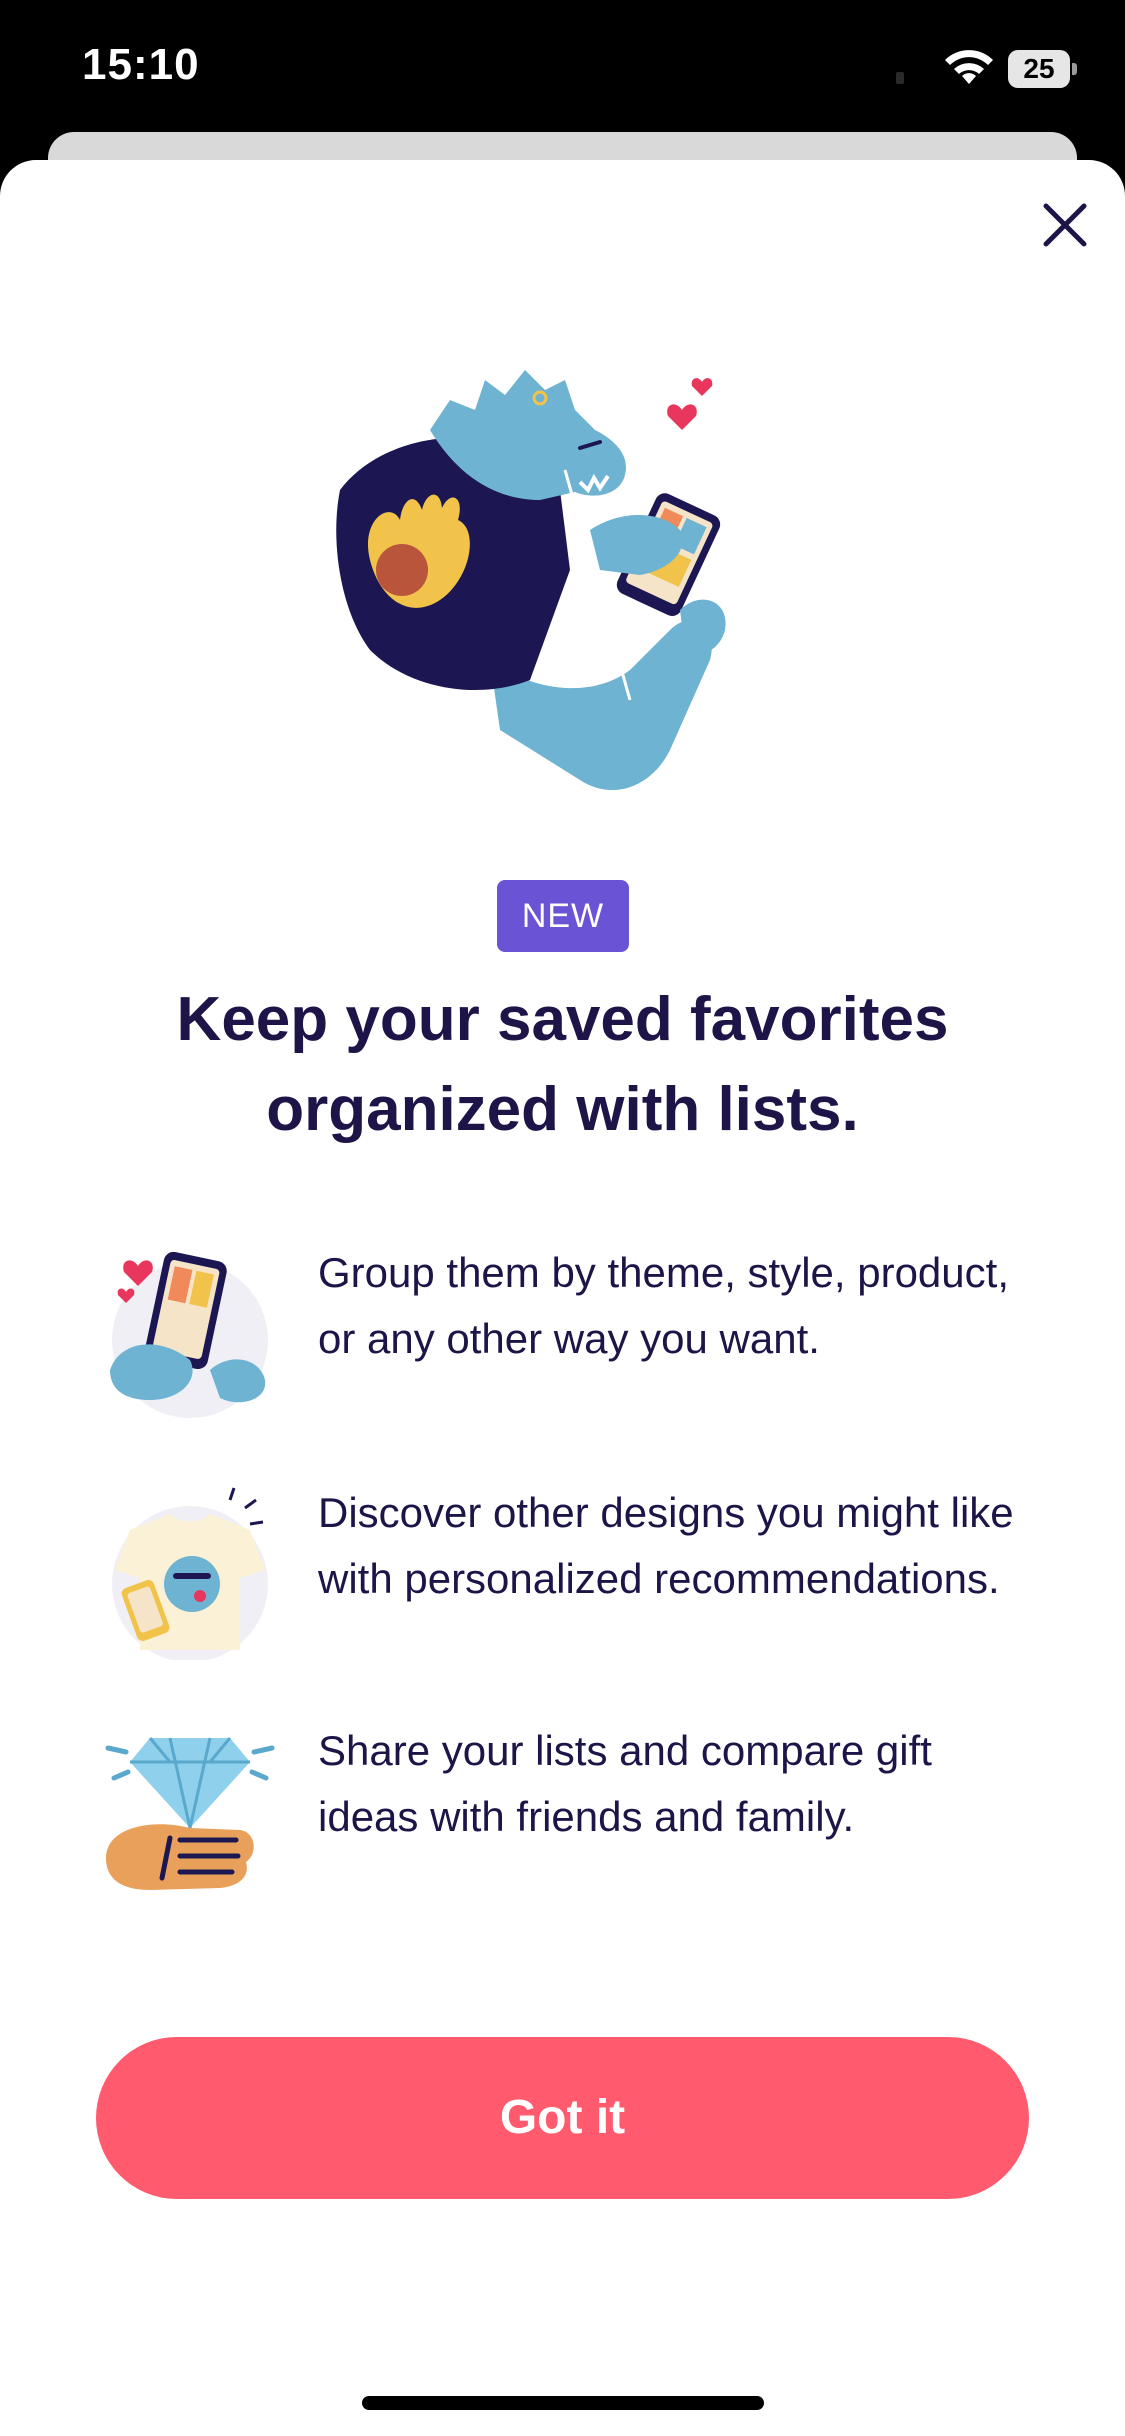  I want to click on wifi-icon, so click(969, 67).